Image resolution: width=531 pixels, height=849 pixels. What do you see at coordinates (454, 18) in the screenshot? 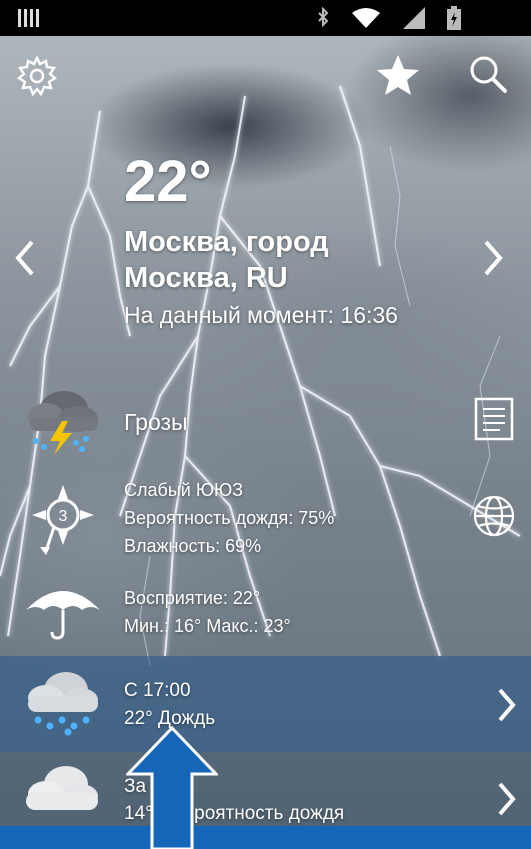
I see `battery-icon` at bounding box center [454, 18].